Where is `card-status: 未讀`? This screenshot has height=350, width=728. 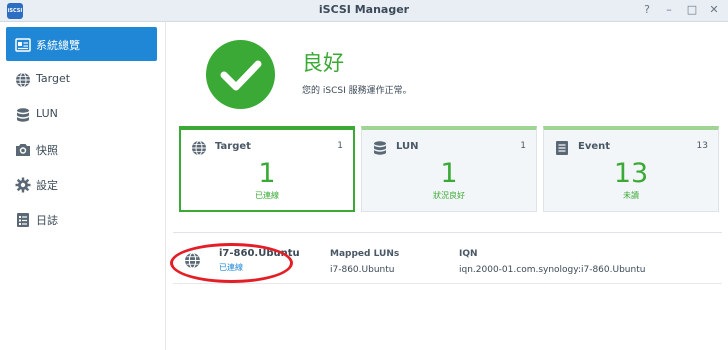 card-status: 未讀 is located at coordinates (631, 195).